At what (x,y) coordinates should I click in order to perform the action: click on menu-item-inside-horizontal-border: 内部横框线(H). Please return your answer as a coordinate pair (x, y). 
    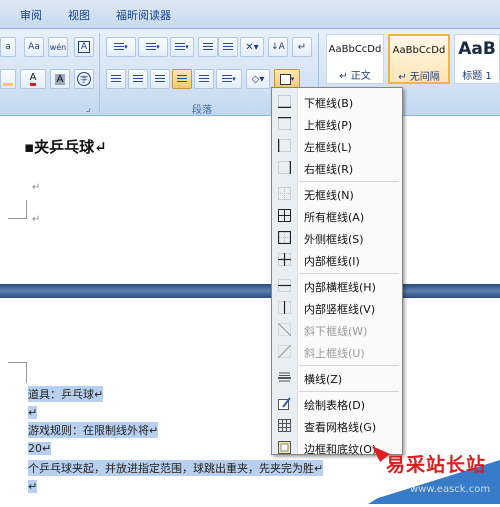
    Looking at the image, I should click on (337, 286).